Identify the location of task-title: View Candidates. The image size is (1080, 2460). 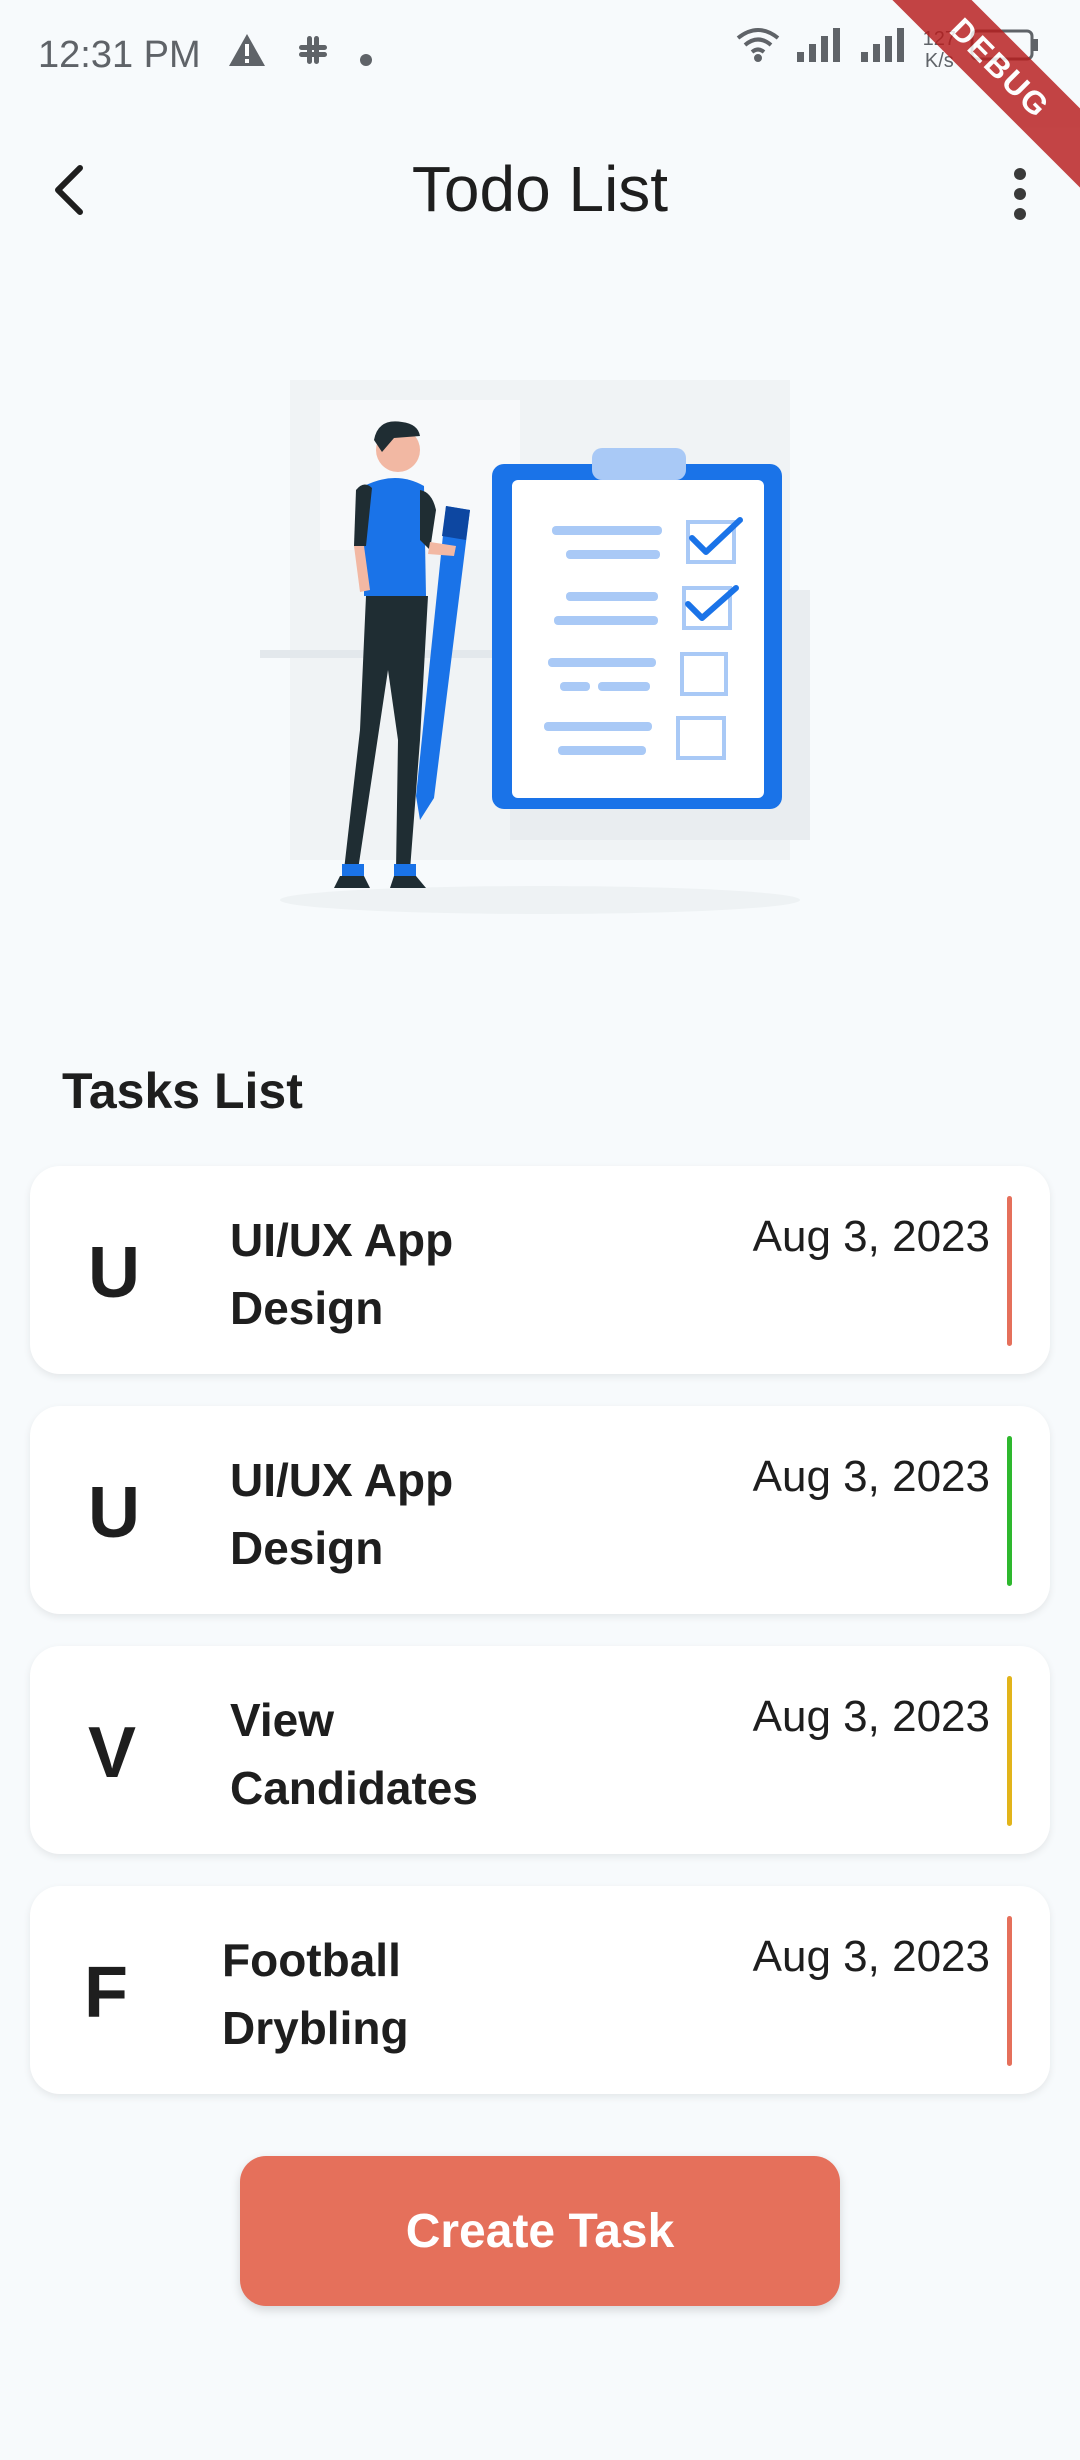
(354, 1754).